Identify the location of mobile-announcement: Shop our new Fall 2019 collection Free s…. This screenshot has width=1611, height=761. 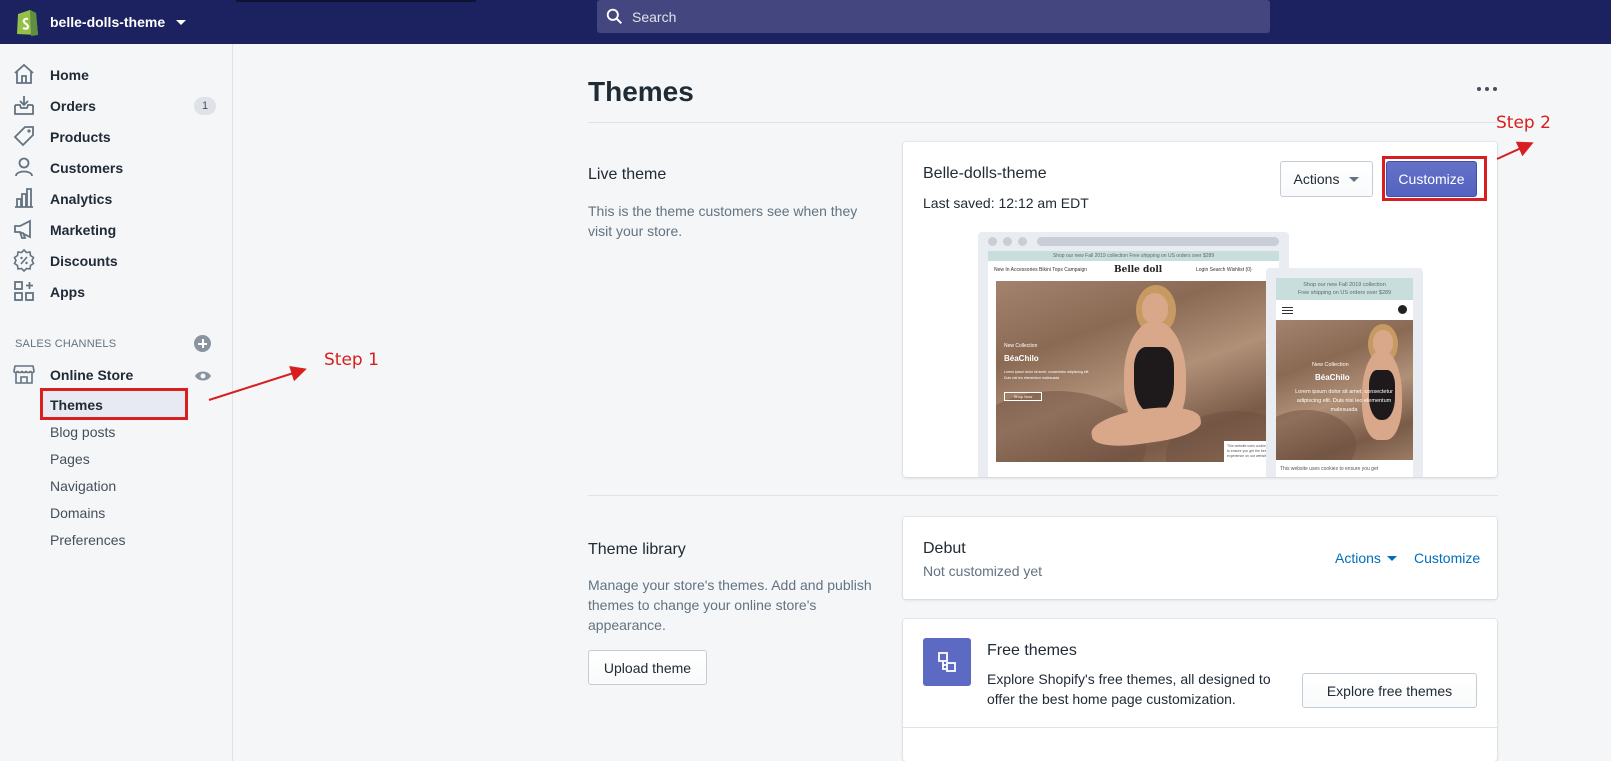
(1344, 289).